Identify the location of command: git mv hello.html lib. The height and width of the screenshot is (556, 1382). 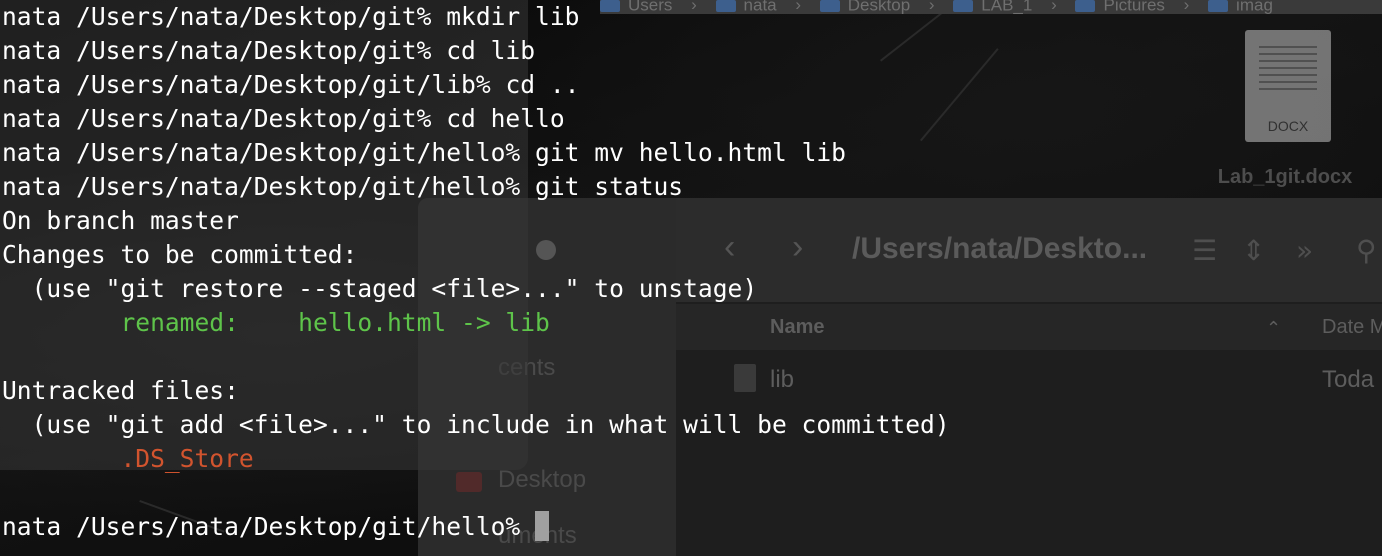
(690, 152).